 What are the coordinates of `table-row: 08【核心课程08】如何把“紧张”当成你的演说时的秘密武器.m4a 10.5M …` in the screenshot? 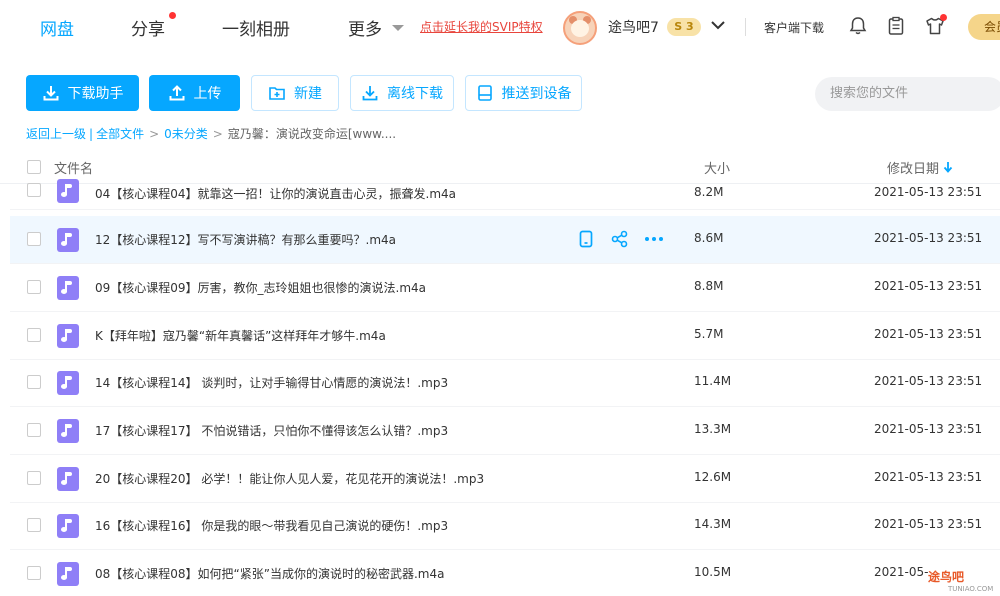 It's located at (505, 573).